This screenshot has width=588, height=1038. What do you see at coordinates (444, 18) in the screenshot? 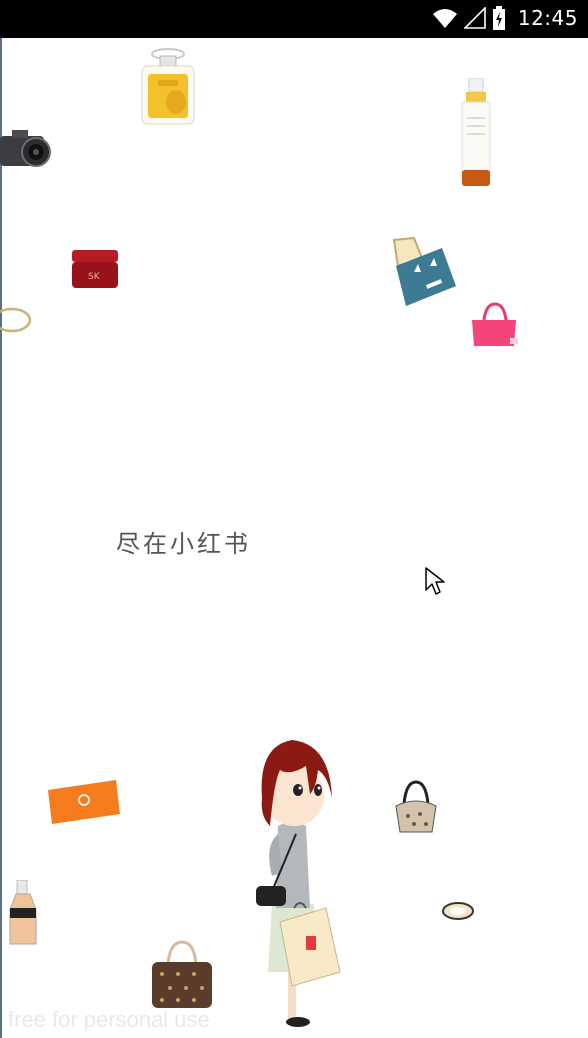
I see `wifi-icon` at bounding box center [444, 18].